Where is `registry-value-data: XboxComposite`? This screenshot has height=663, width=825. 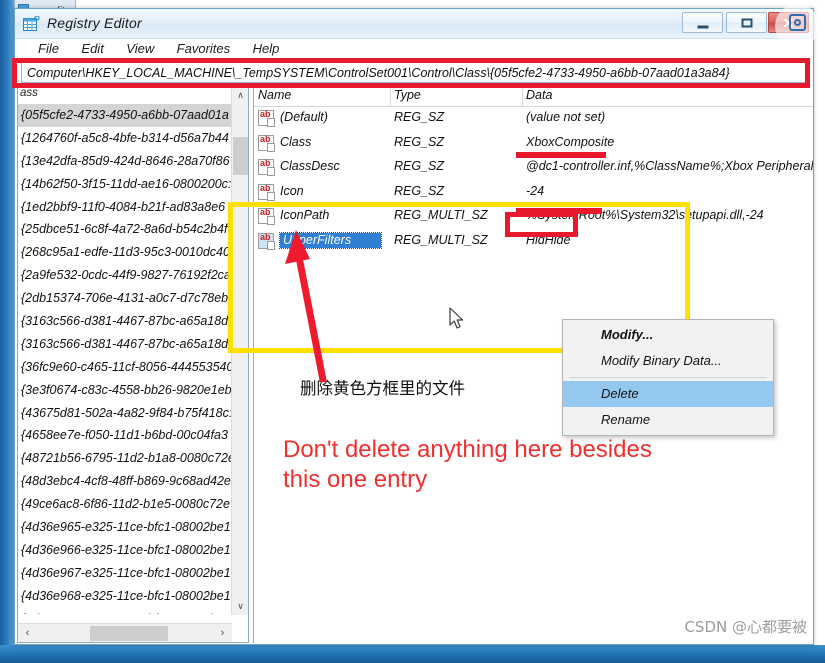 registry-value-data: XboxComposite is located at coordinates (570, 141).